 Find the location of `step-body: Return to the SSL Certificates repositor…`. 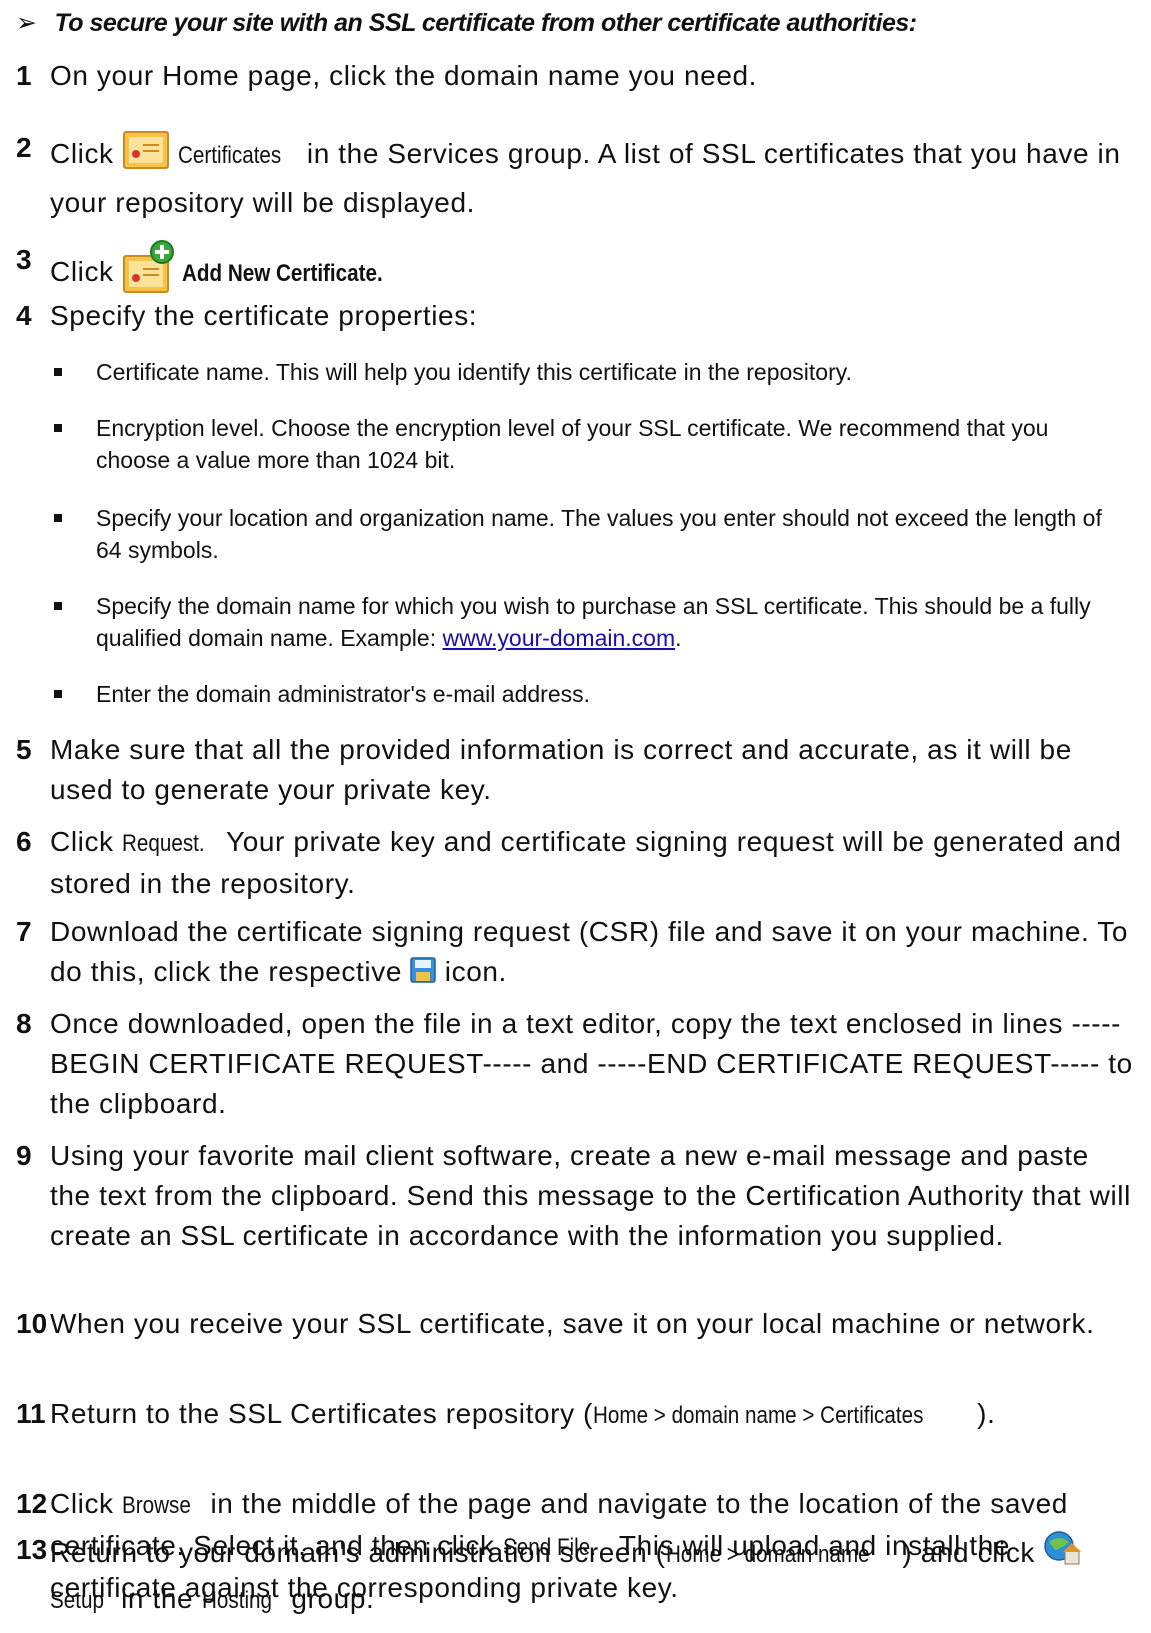

step-body: Return to the SSL Certificates repositor… is located at coordinates (593, 1415).